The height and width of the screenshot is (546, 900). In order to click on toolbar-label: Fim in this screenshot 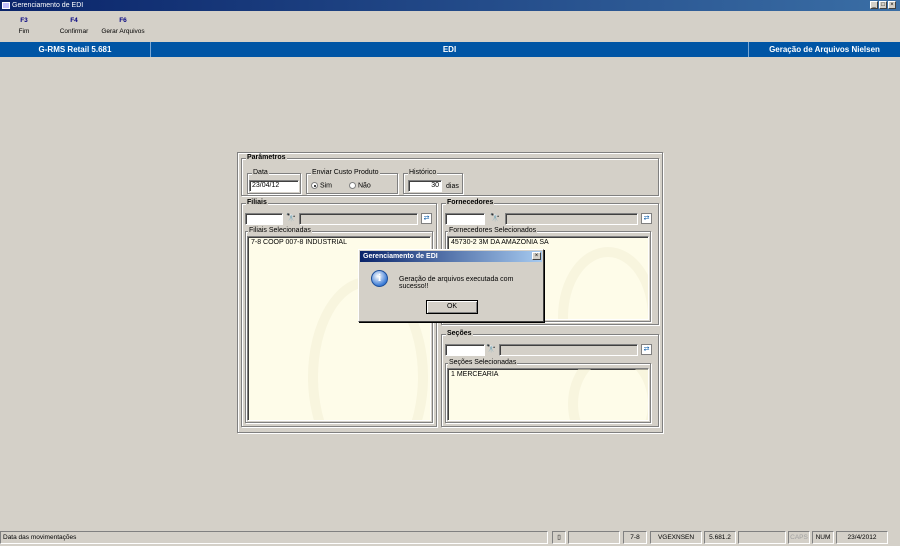, I will do `click(24, 31)`.